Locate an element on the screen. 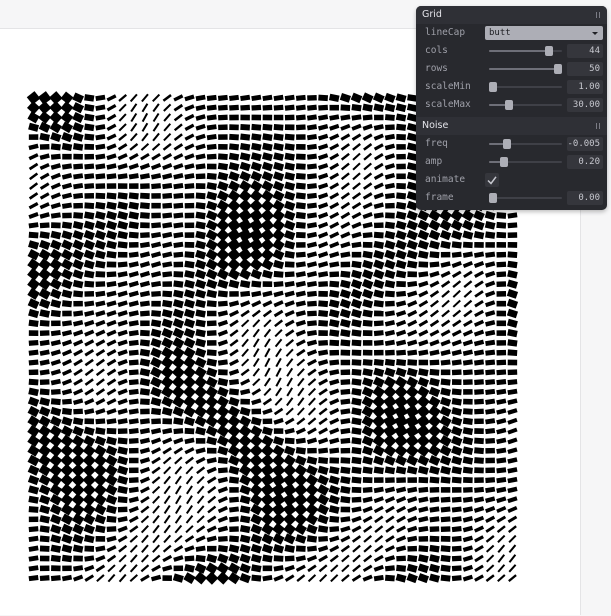 Image resolution: width=611 pixels, height=616 pixels. folder-title-noise: Noise is located at coordinates (435, 125).